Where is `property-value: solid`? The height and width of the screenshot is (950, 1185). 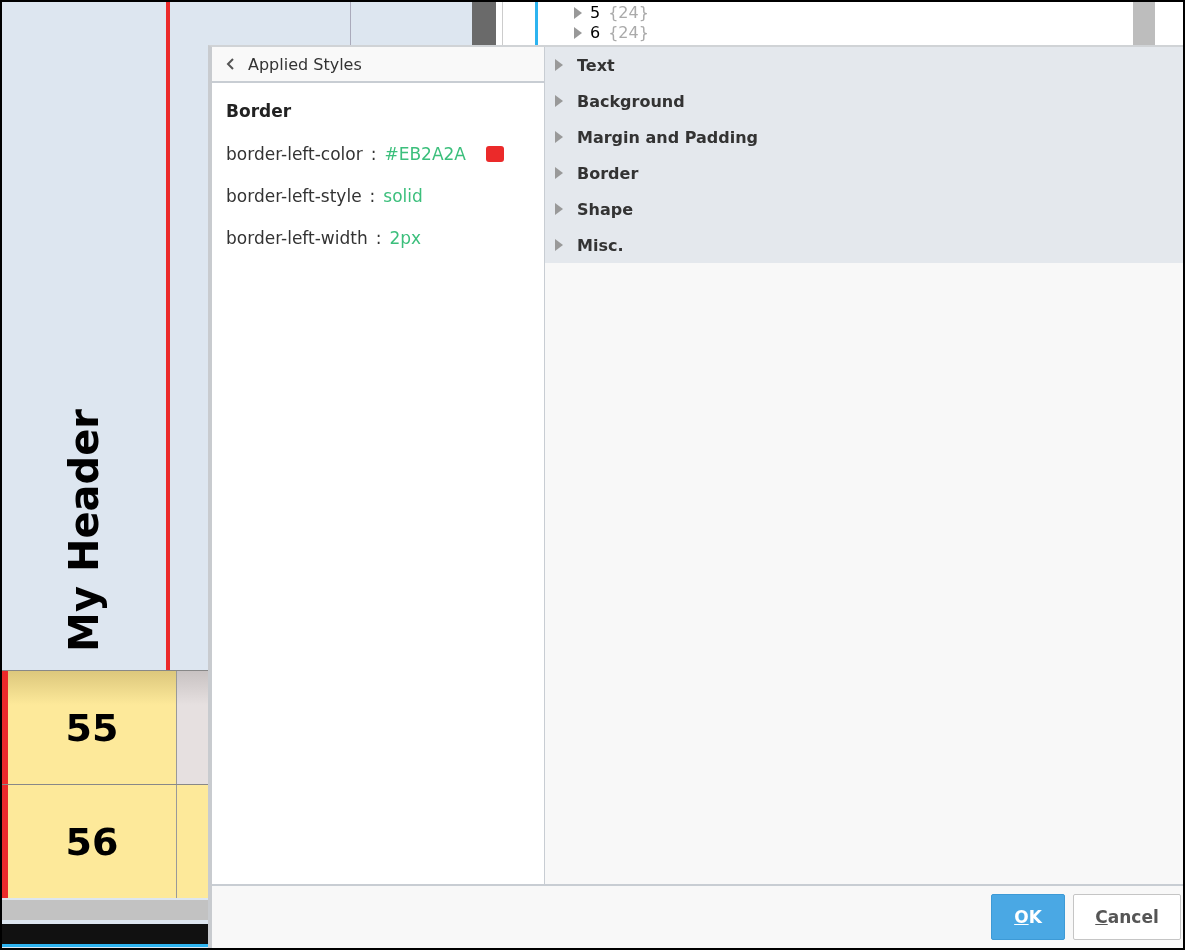
property-value: solid is located at coordinates (403, 196).